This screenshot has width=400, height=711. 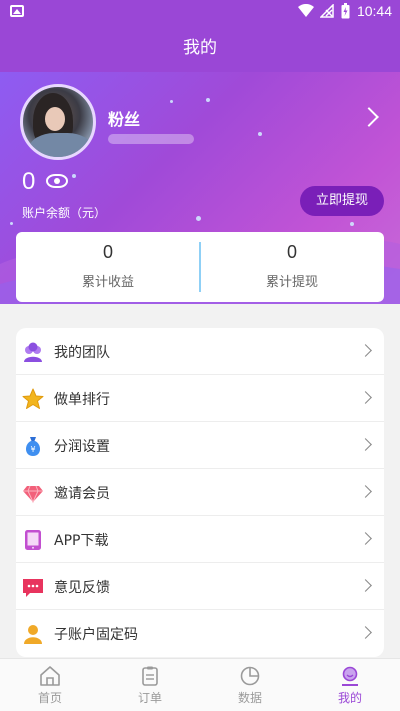 I want to click on home-icon, so click(x=50, y=676).